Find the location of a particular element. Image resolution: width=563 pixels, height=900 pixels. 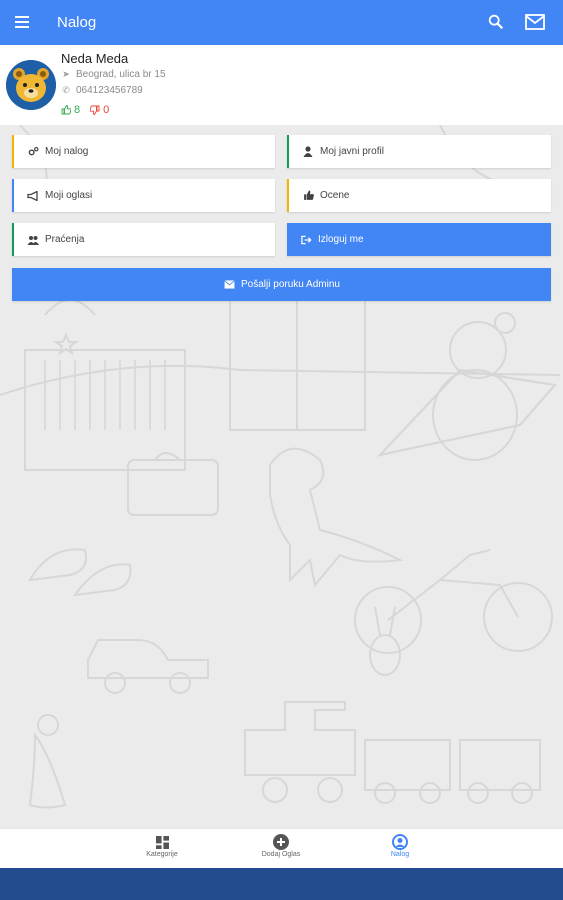

dislikes-count: 0 is located at coordinates (106, 110).